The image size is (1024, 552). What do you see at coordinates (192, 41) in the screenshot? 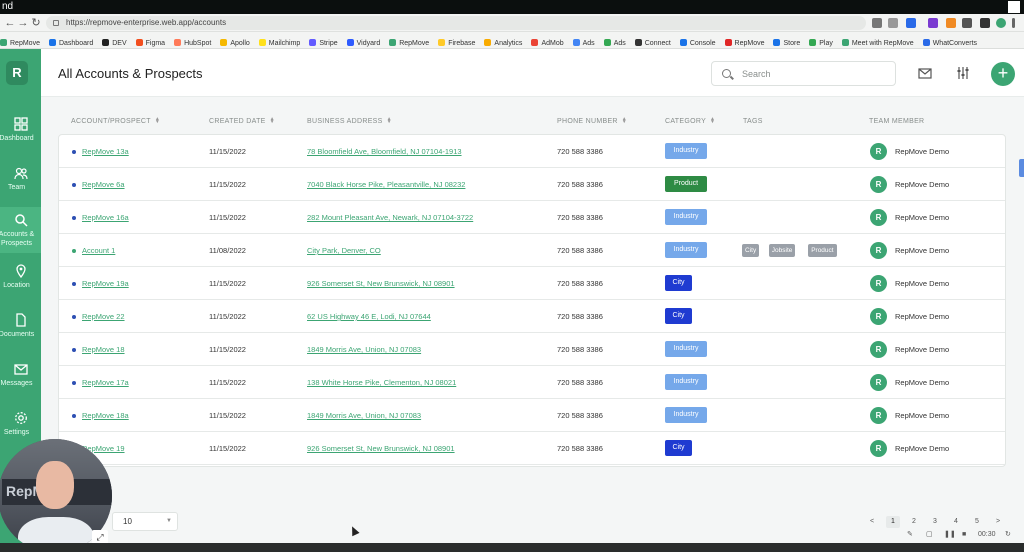
I see `bookmark-item: HubSpot` at bounding box center [192, 41].